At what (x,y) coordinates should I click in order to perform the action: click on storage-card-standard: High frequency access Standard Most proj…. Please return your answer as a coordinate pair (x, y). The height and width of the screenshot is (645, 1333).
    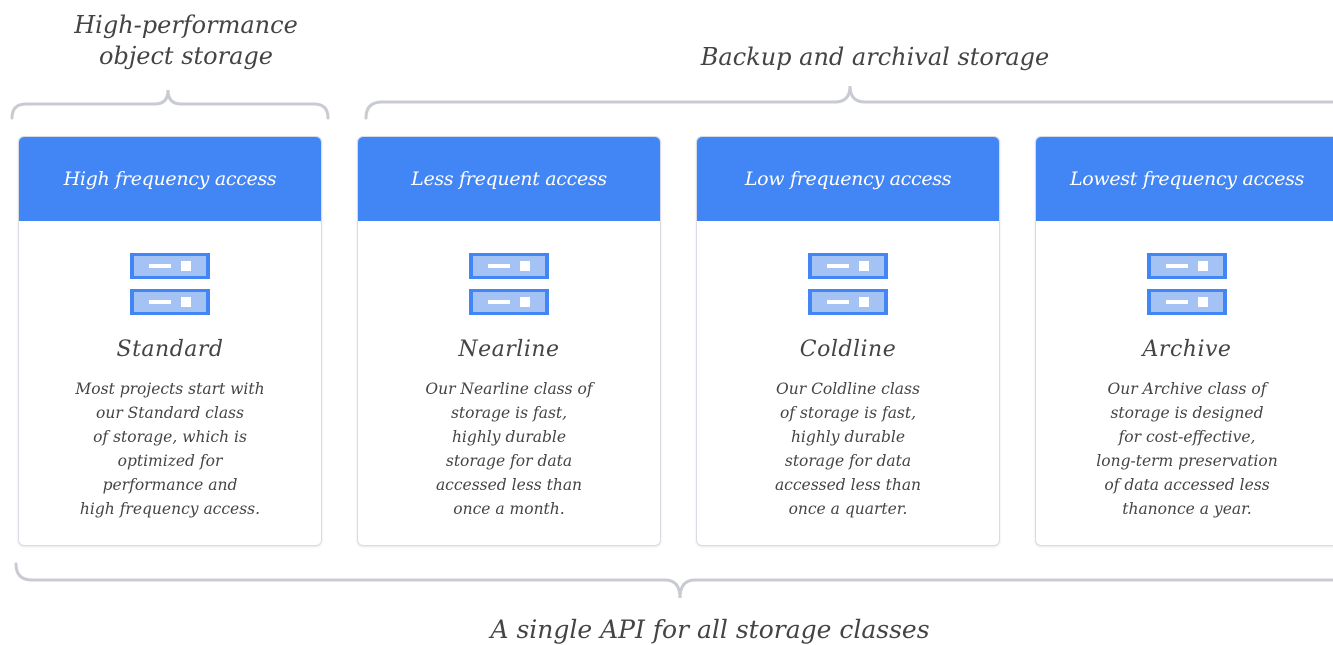
    Looking at the image, I should click on (170, 341).